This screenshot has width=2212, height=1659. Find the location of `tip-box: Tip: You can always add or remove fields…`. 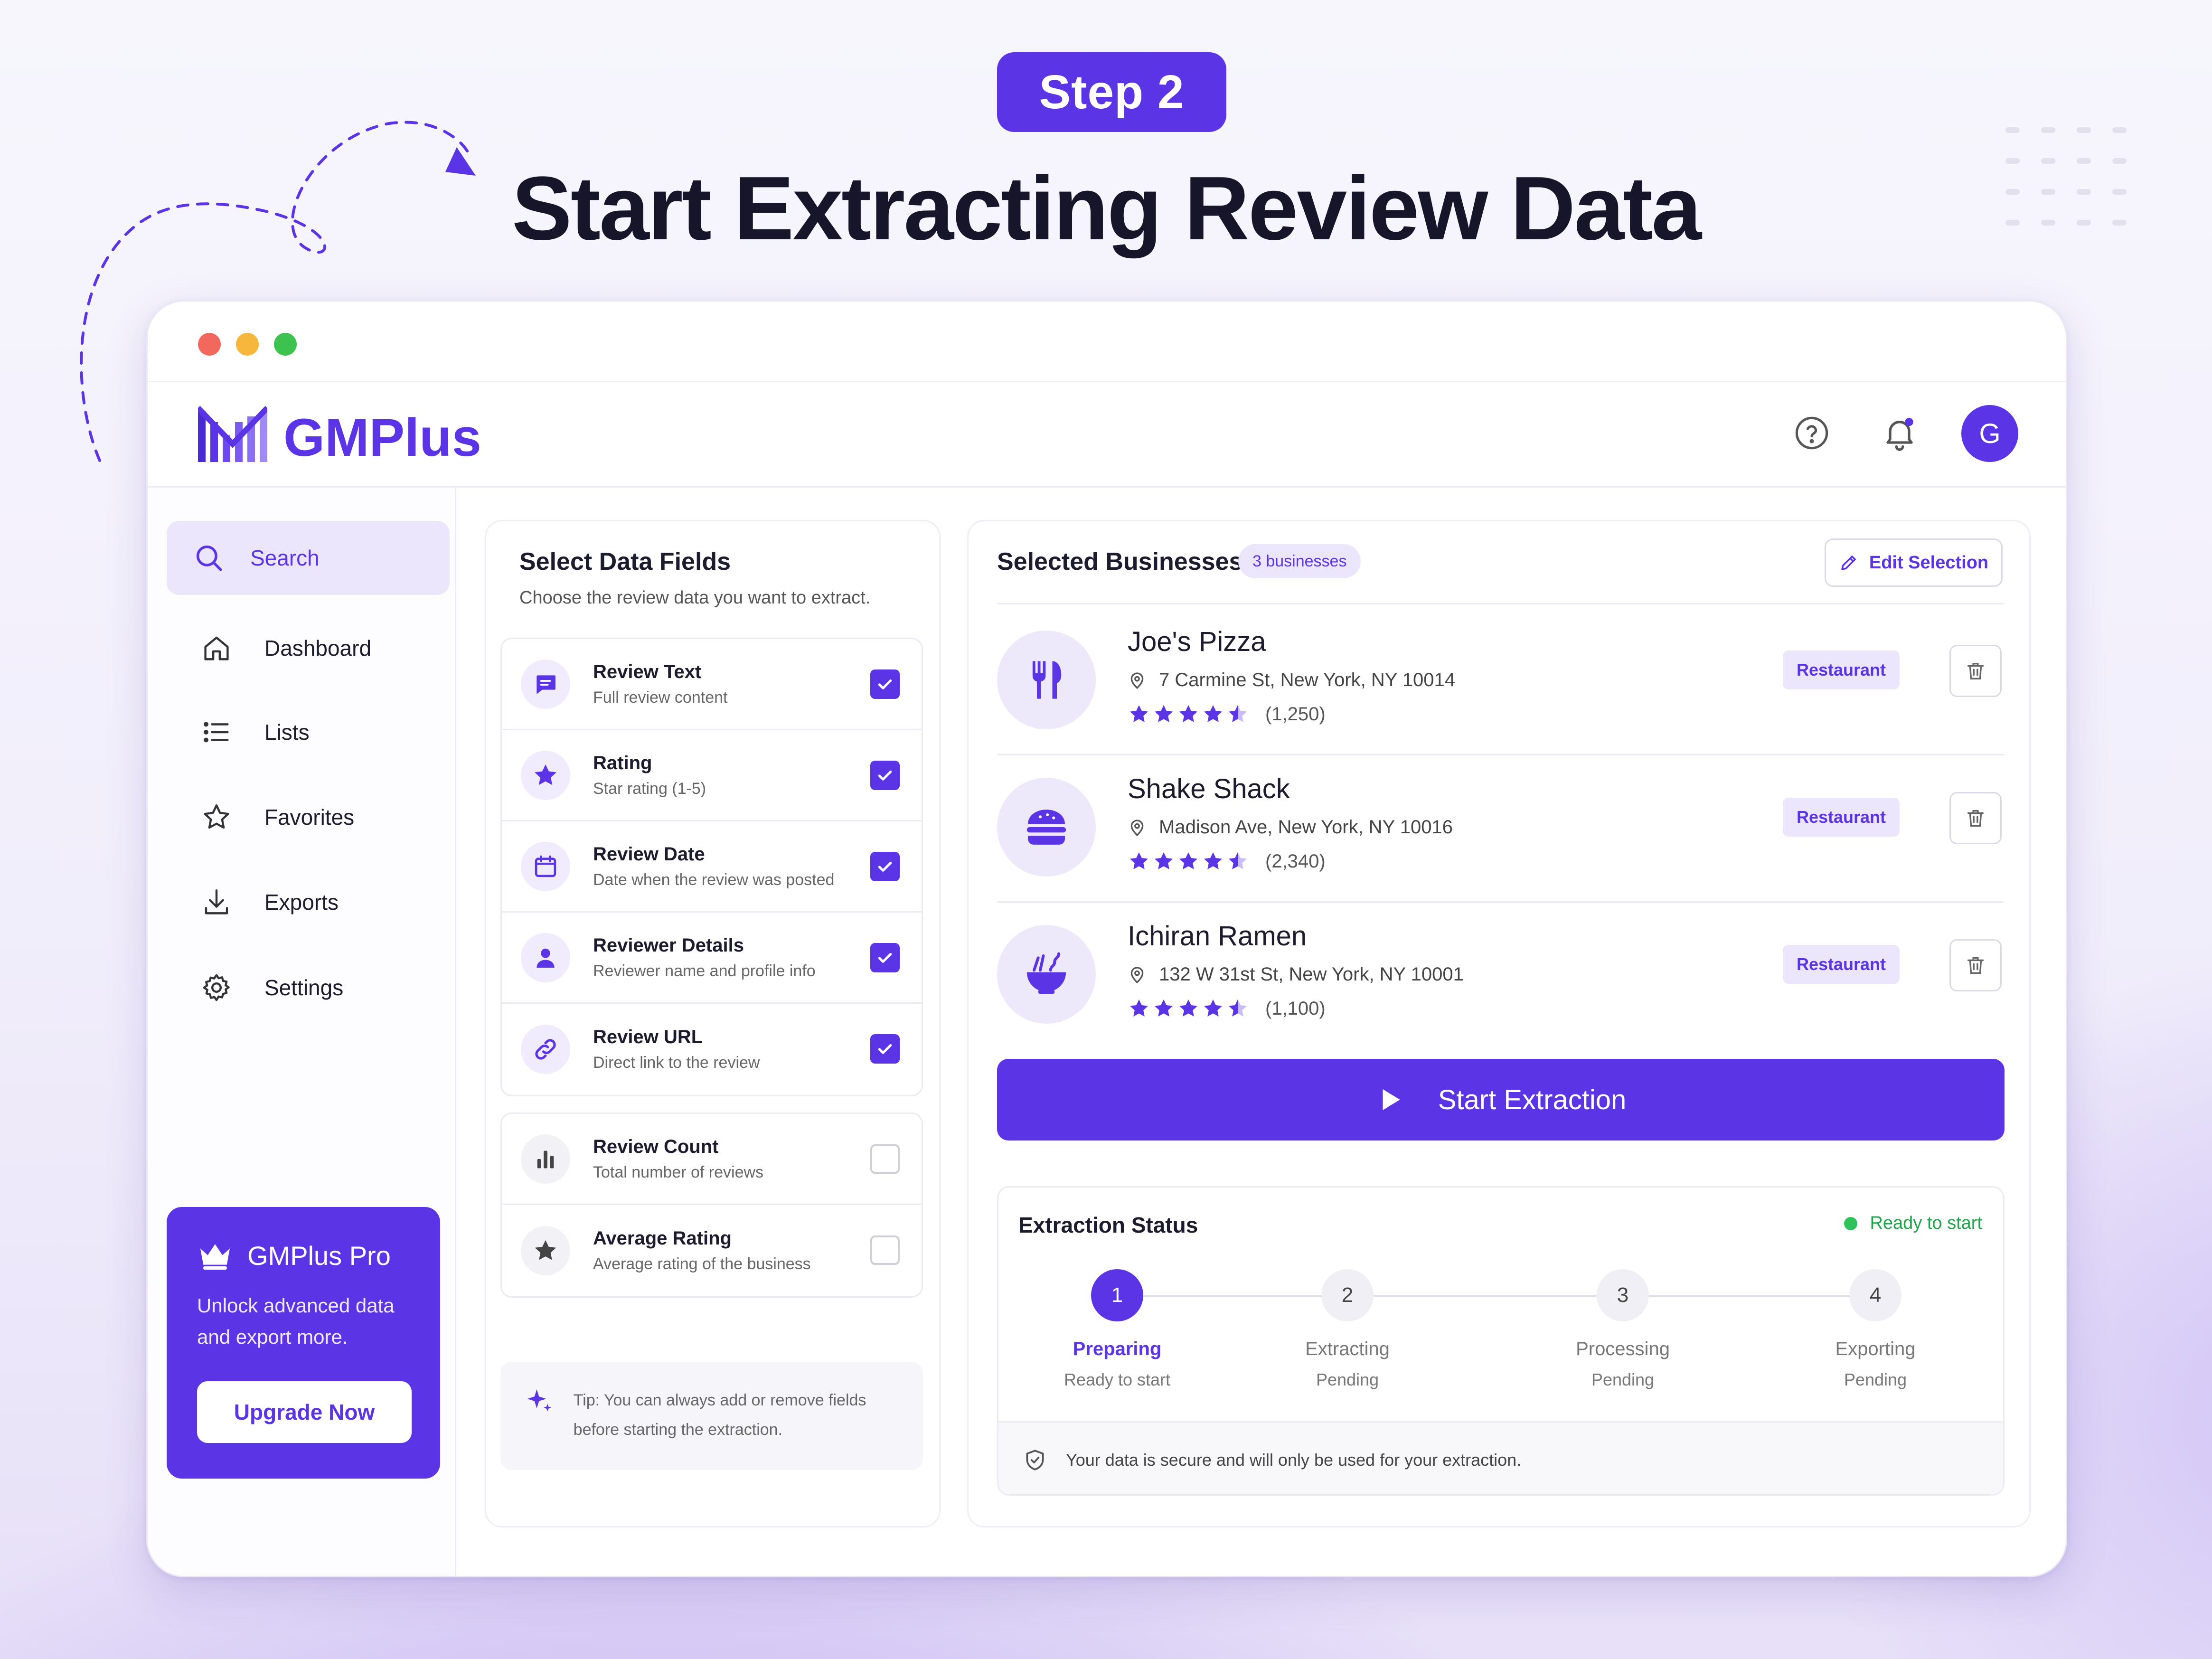

tip-box: Tip: You can always add or remove fields… is located at coordinates (711, 1416).